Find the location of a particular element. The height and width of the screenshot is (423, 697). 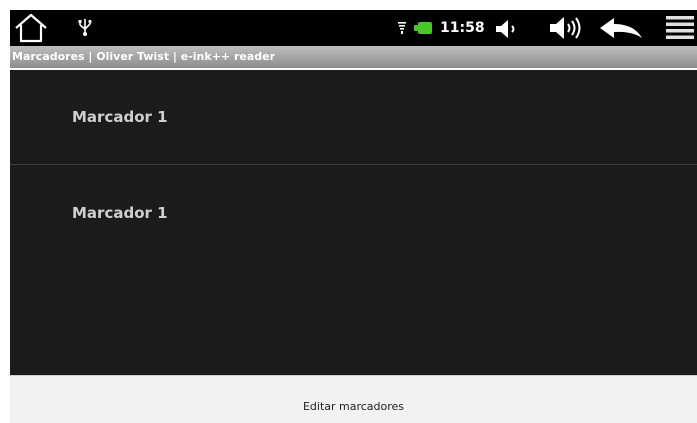

volume-down-icon is located at coordinates (507, 29).